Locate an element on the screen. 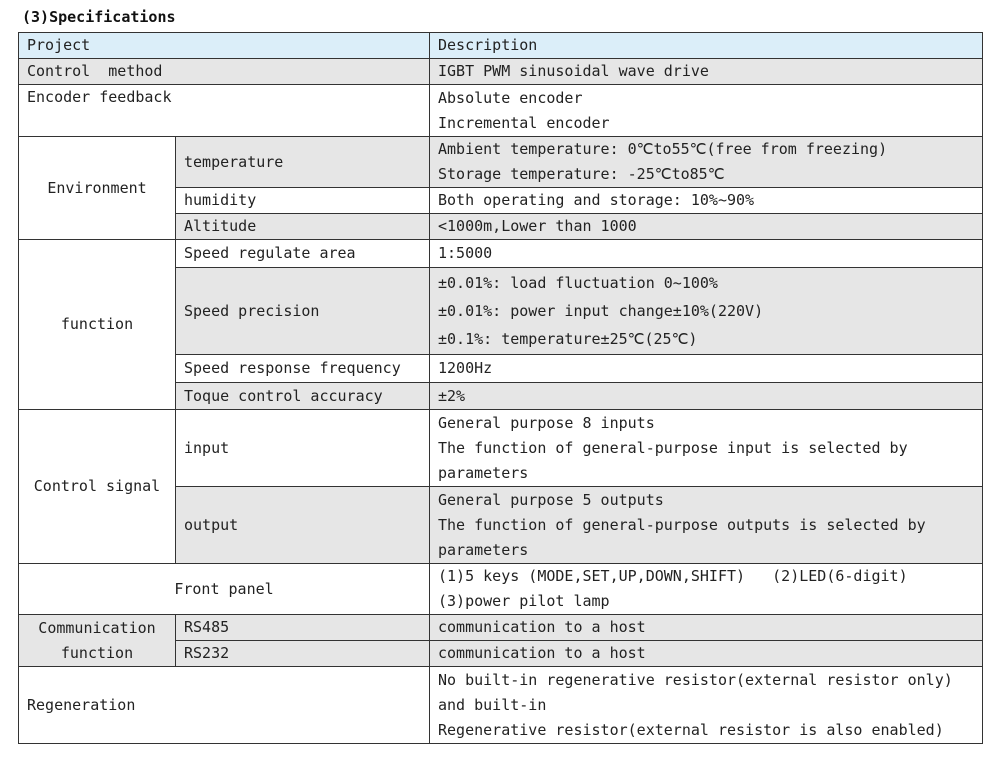 The width and height of the screenshot is (1000, 780). temperature-label: temperature is located at coordinates (302, 162).